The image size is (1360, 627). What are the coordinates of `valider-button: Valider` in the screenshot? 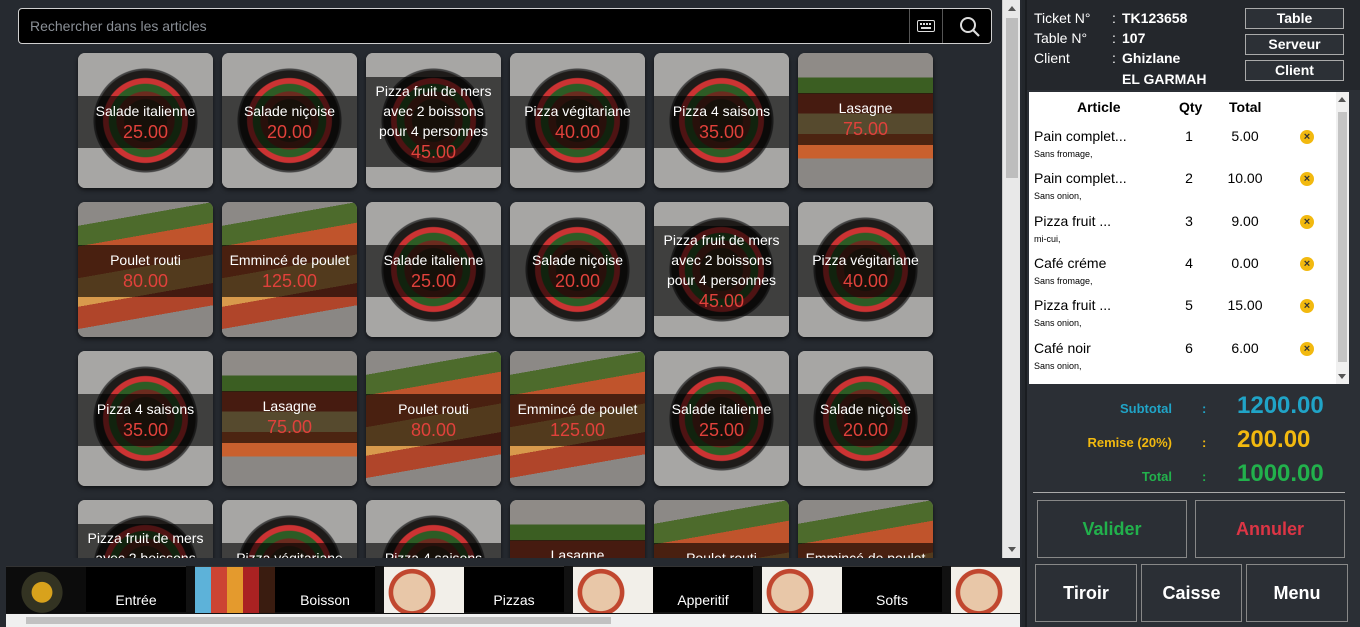 It's located at (1112, 529).